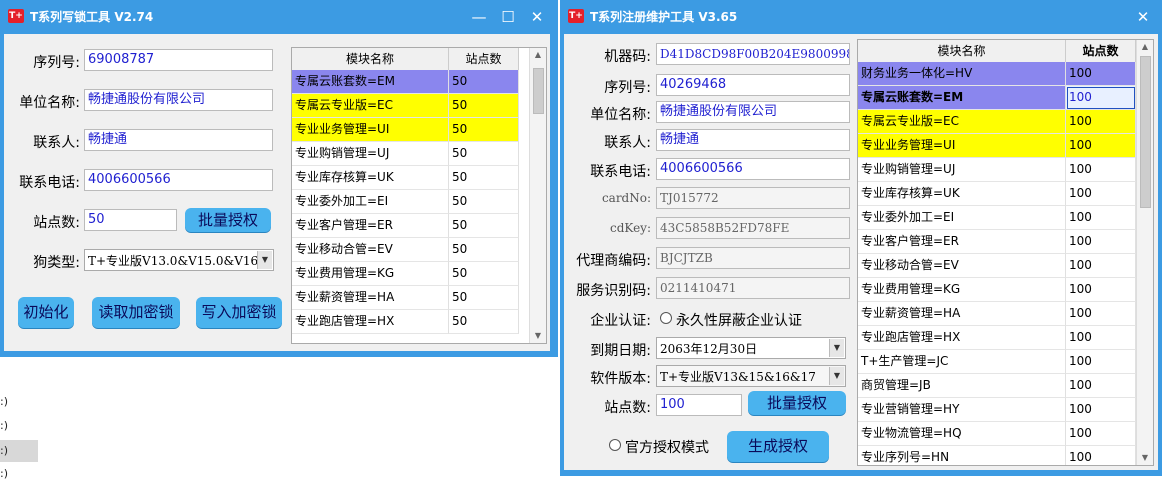 The height and width of the screenshot is (480, 1166). What do you see at coordinates (667, 447) in the screenshot?
I see `official-mode-option-label: 官方授权模式` at bounding box center [667, 447].